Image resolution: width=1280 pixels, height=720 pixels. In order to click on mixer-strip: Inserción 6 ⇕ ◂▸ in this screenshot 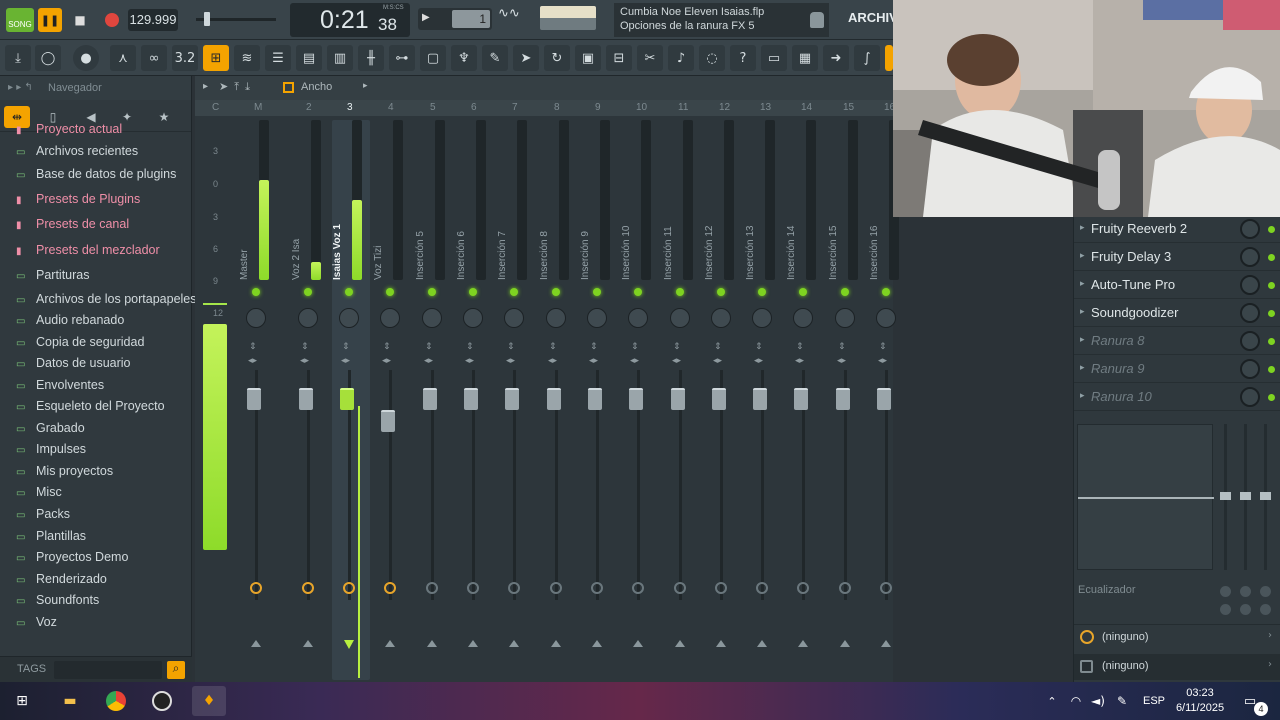, I will do `click(475, 400)`.